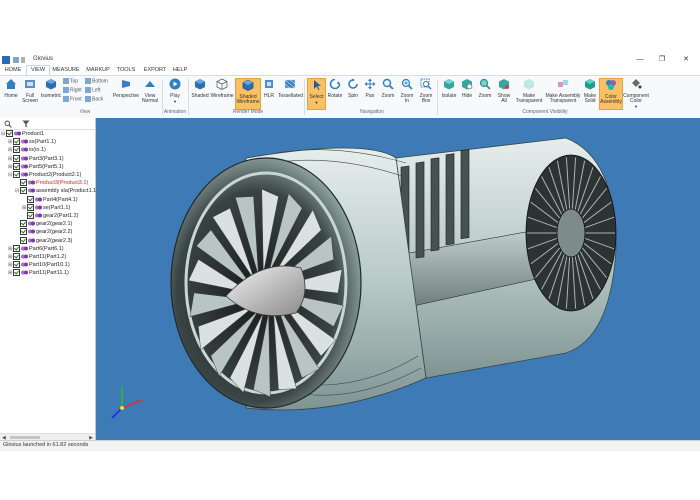  Describe the element at coordinates (56, 191) in the screenshot. I see `tree-node: ⊟ assembly sla(Product1.1)` at that location.